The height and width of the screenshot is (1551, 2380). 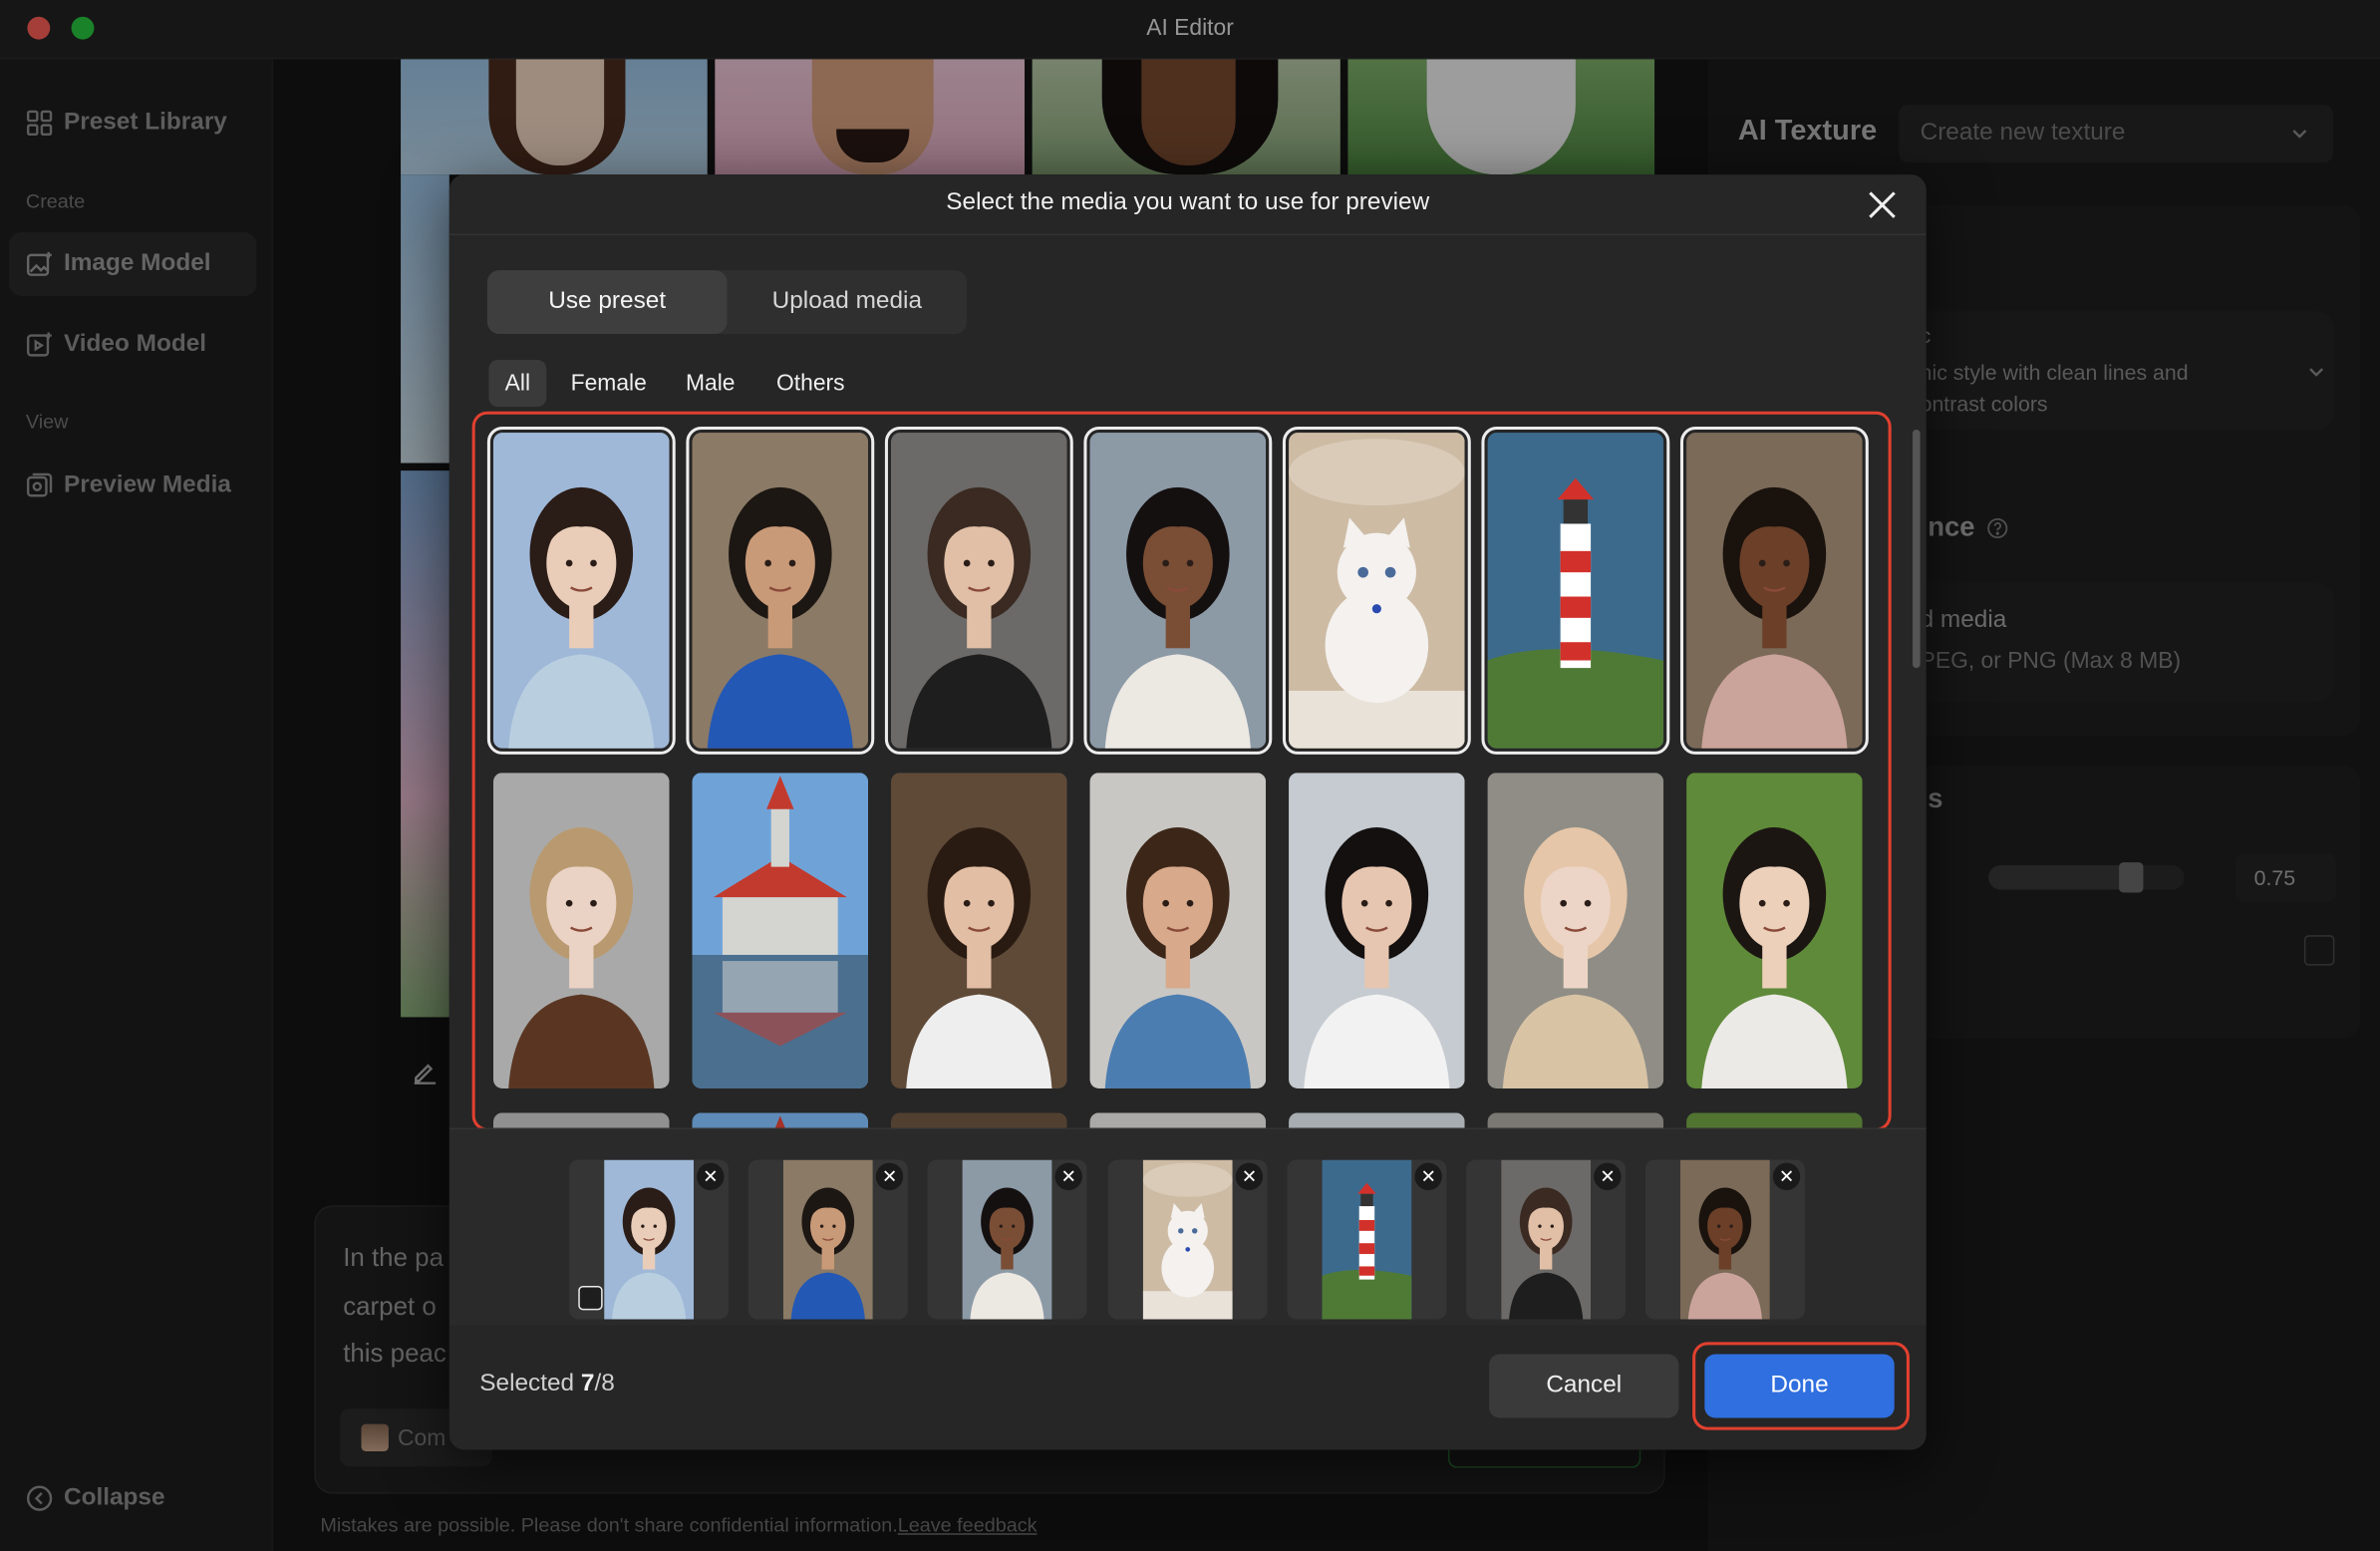 What do you see at coordinates (1774, 590) in the screenshot?
I see `preset-tile-man-smiling-pink-tee` at bounding box center [1774, 590].